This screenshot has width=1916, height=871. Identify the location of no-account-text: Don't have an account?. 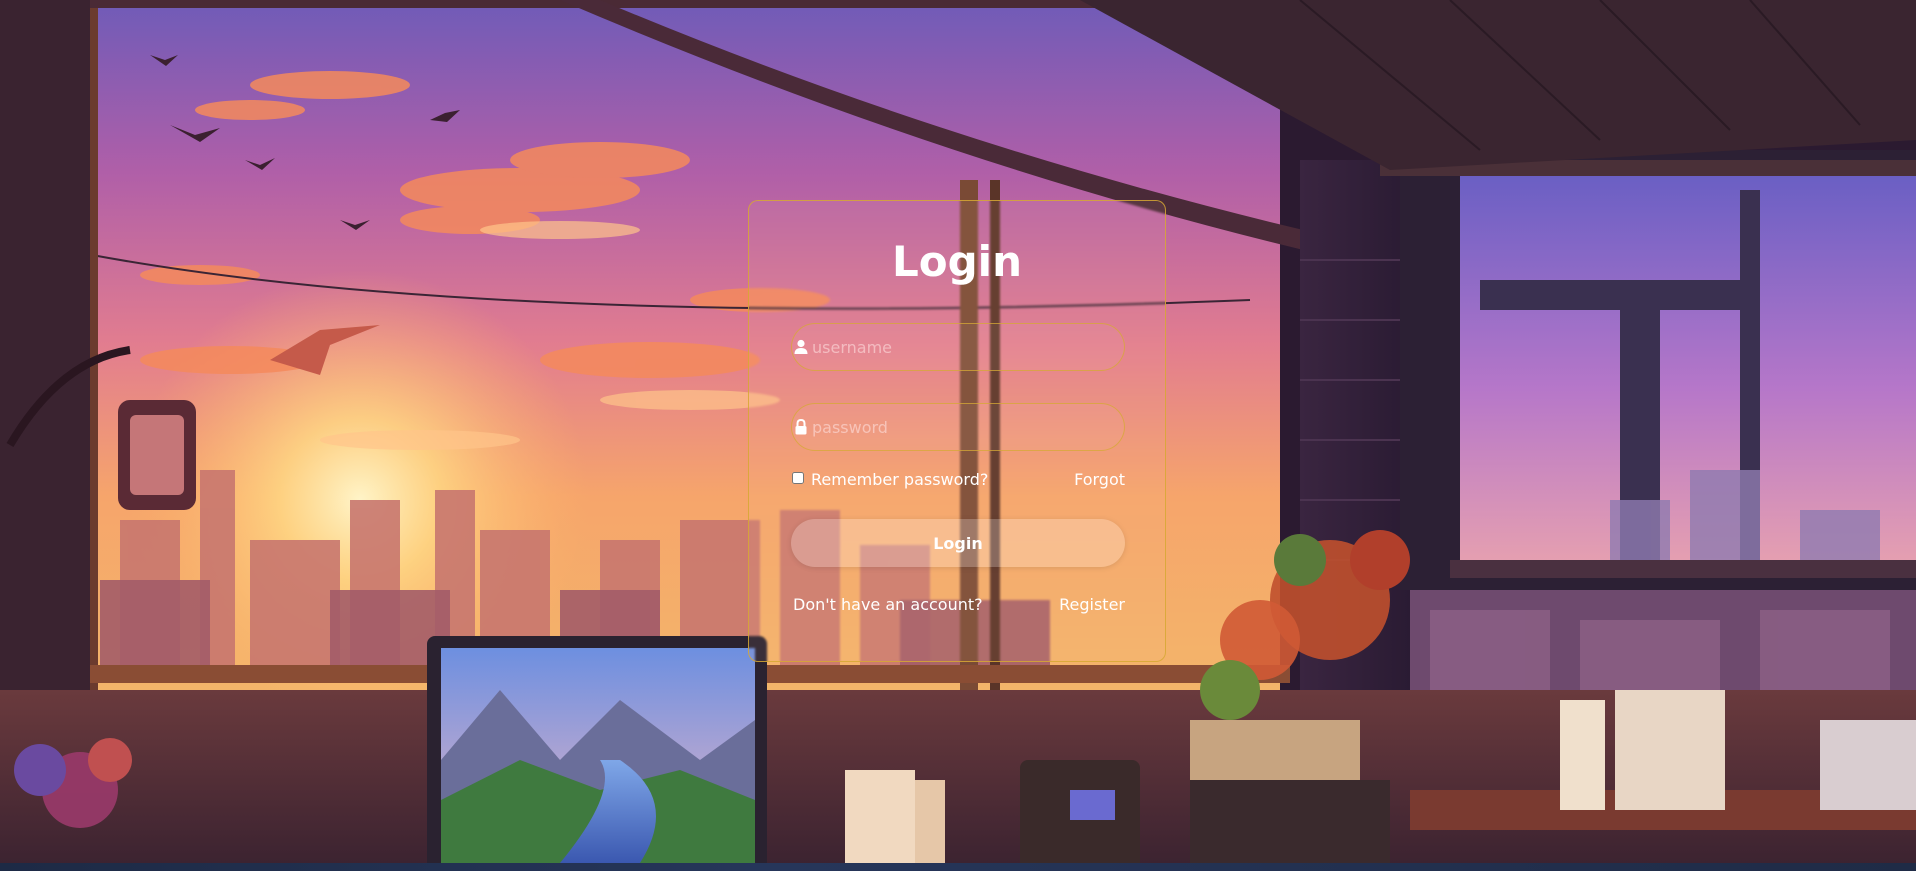
(888, 604).